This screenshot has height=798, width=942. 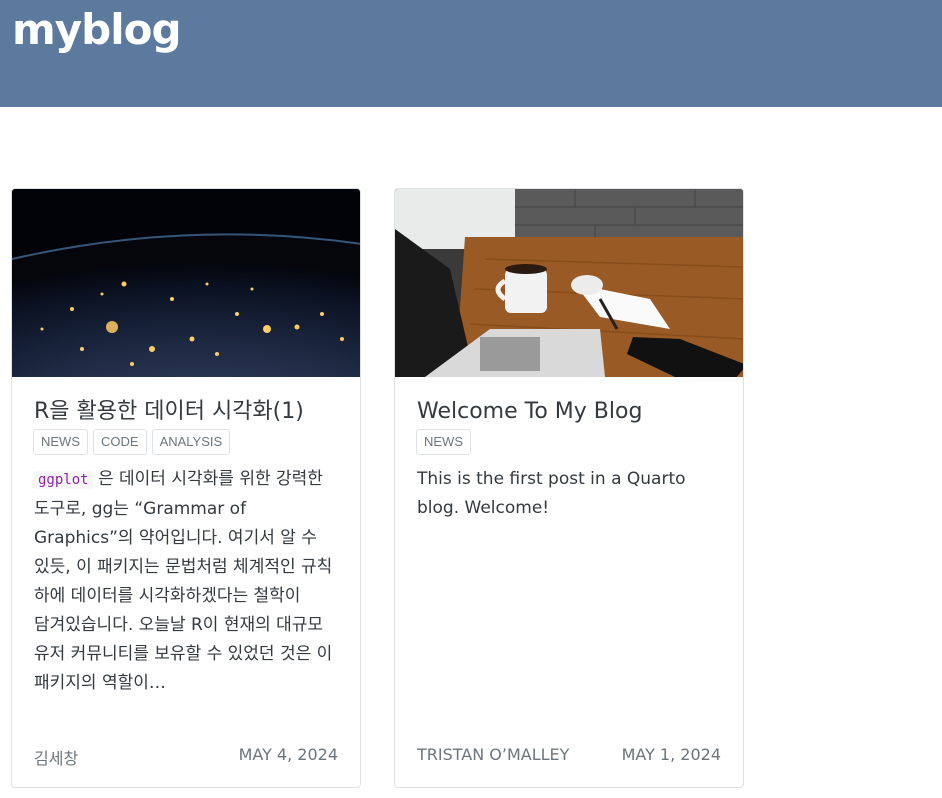 I want to click on post-date: MAY 4, 2024, so click(x=288, y=754).